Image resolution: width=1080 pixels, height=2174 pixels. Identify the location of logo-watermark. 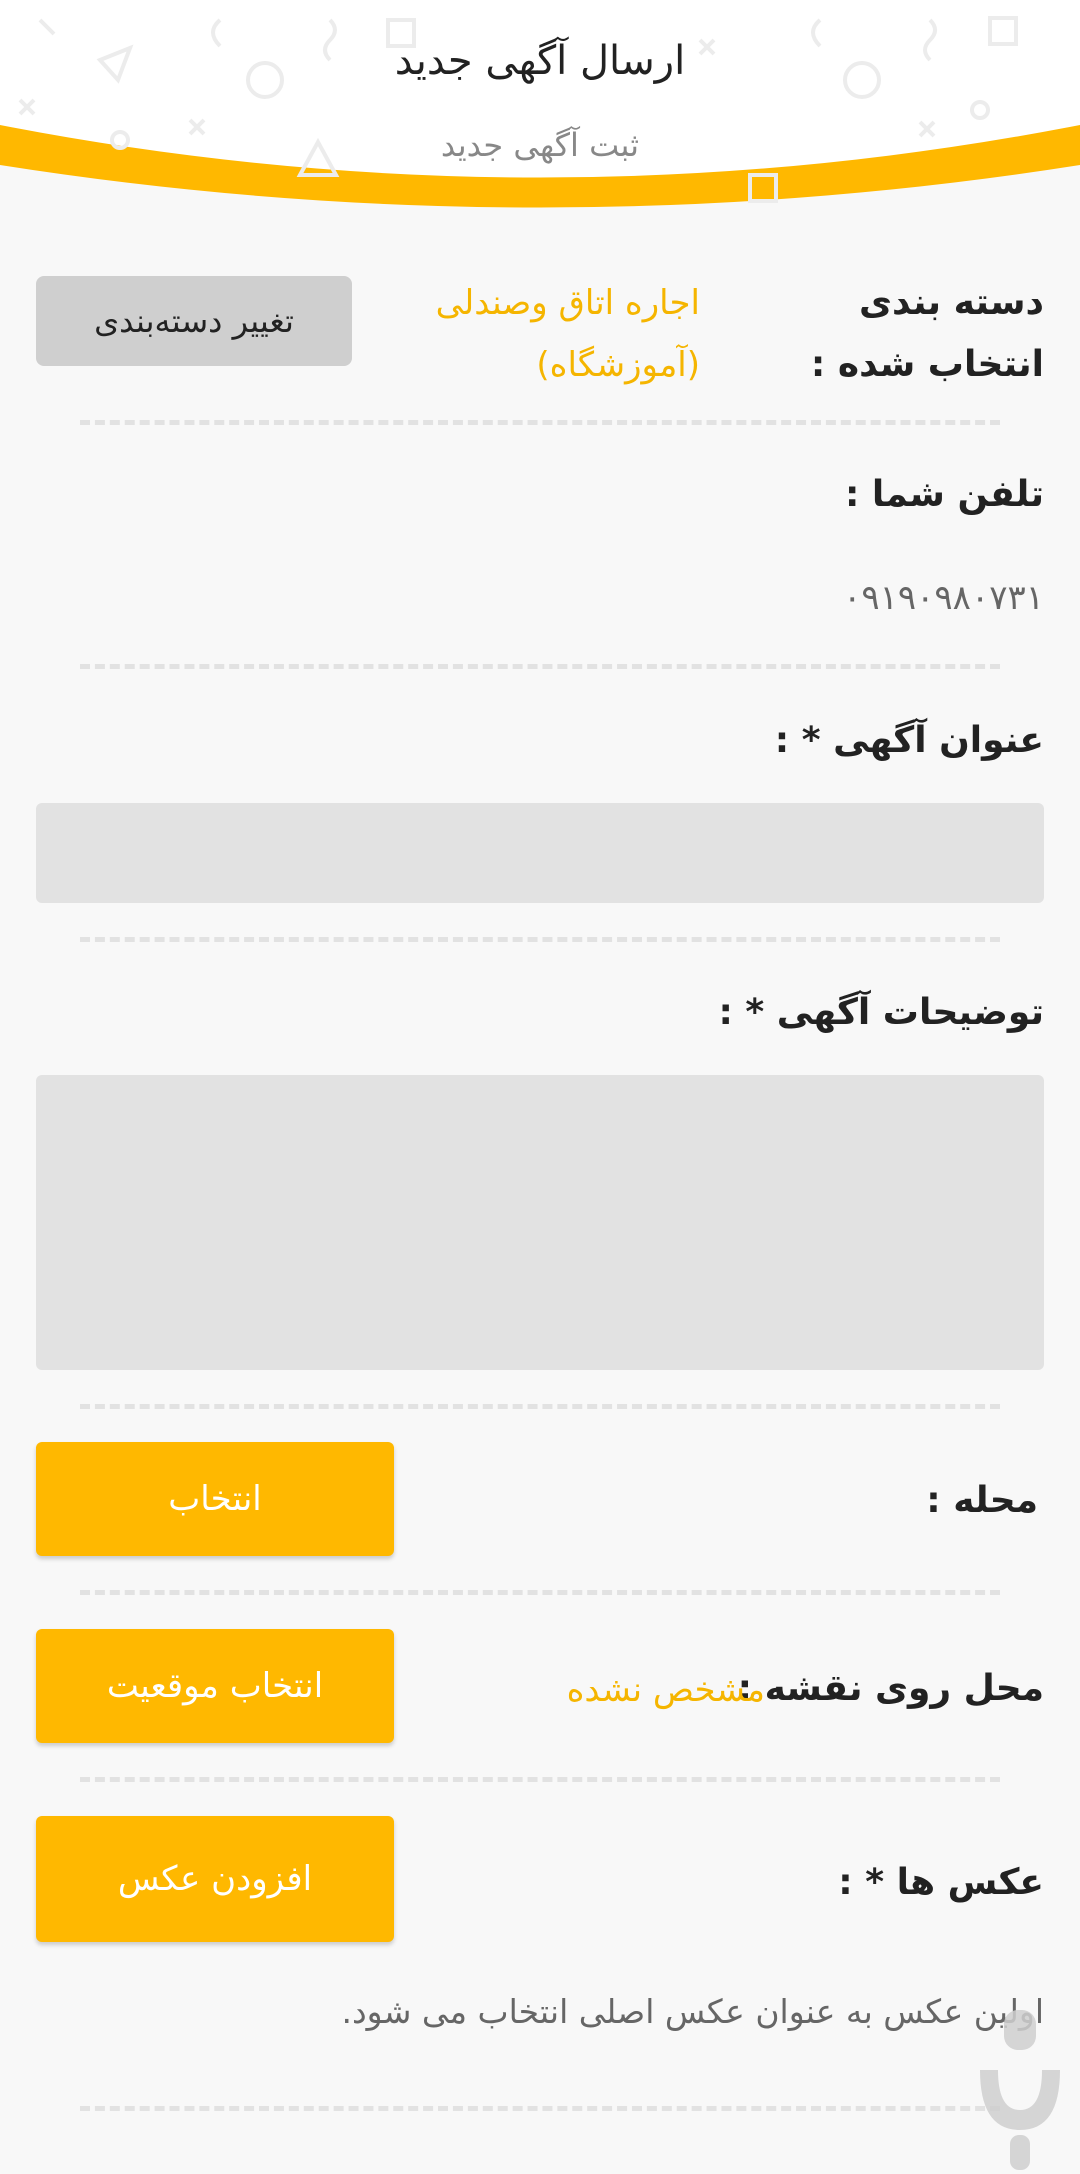
(1020, 2090).